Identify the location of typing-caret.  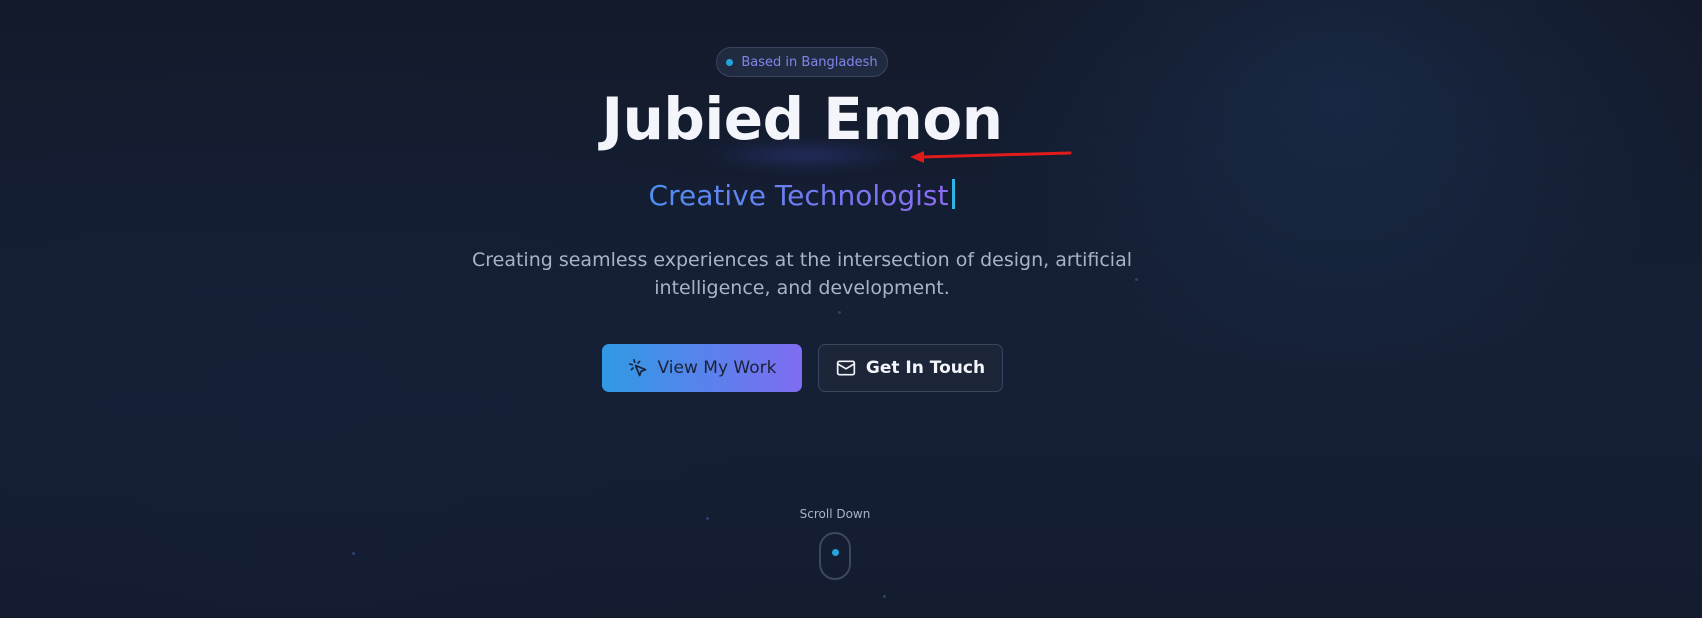
(954, 194).